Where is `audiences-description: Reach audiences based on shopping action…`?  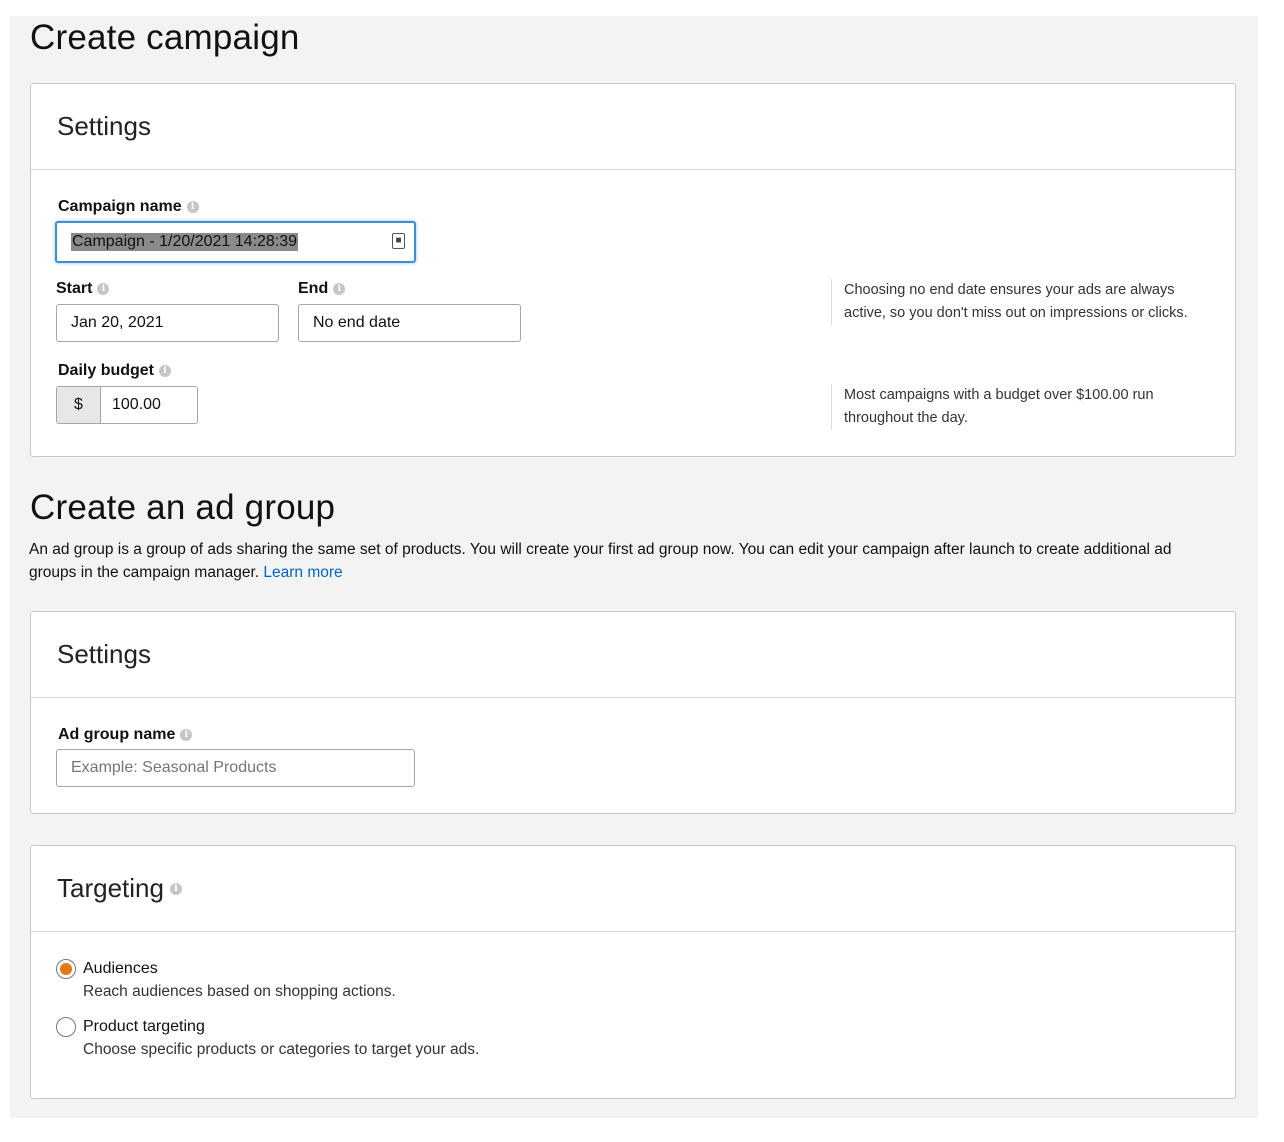
audiences-description: Reach audiences based on shopping action… is located at coordinates (239, 991).